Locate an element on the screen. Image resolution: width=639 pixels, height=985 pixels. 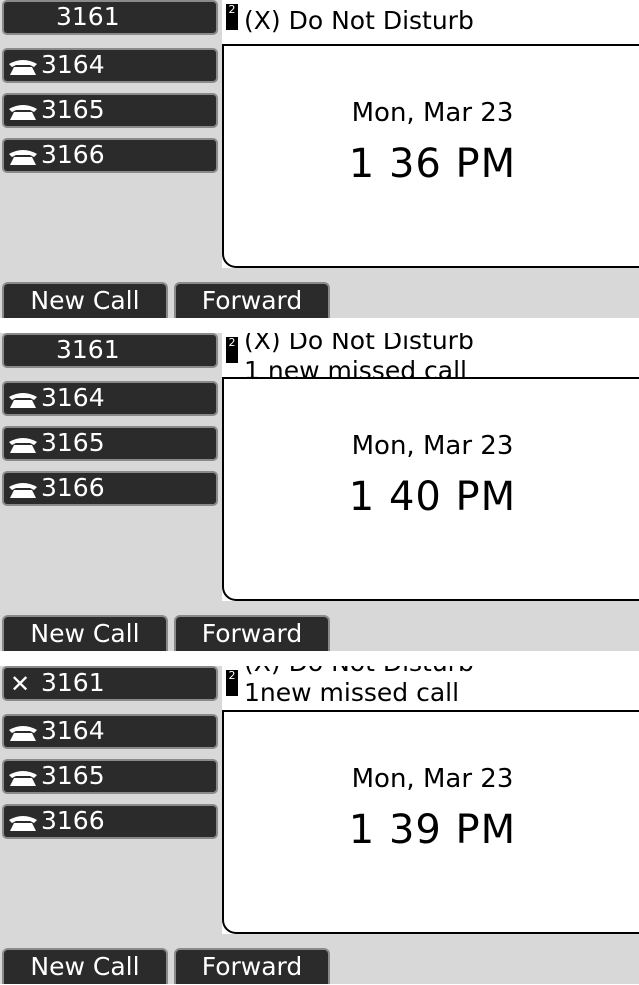
idle-panel: Mon, Mar 23 1 40 PM is located at coordinates (430, 490).